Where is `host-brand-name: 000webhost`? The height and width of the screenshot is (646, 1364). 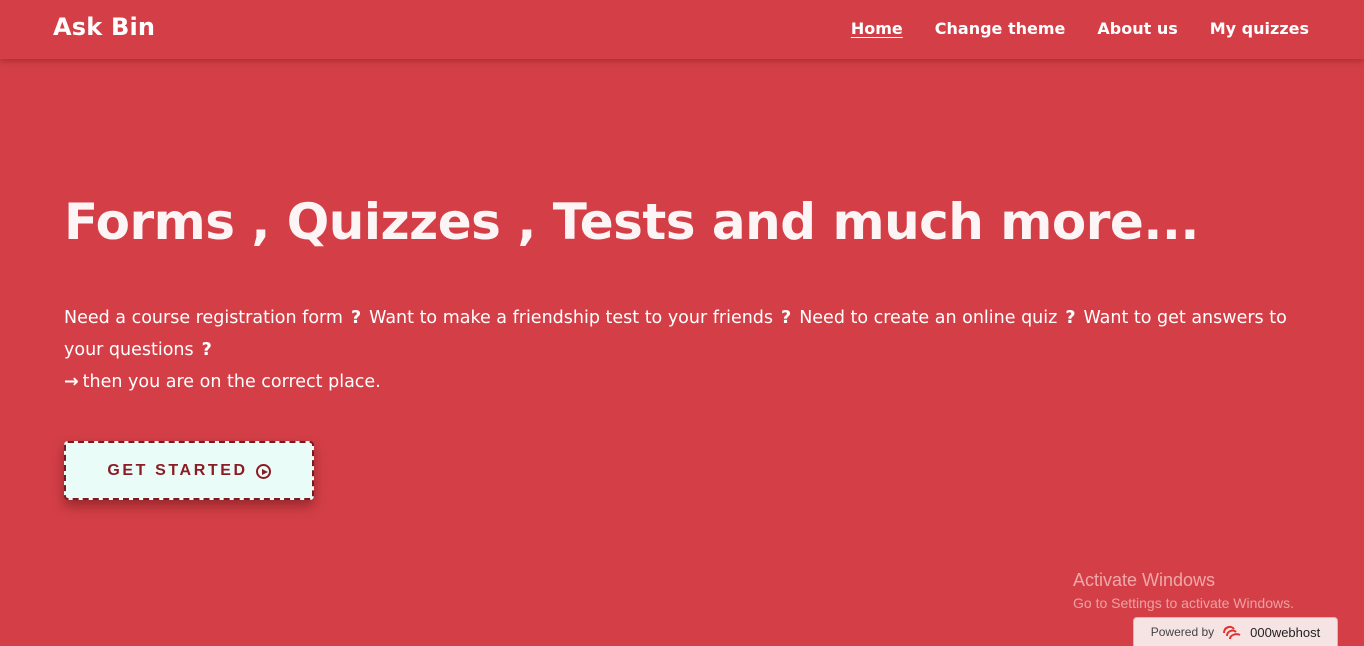 host-brand-name: 000webhost is located at coordinates (1285, 632).